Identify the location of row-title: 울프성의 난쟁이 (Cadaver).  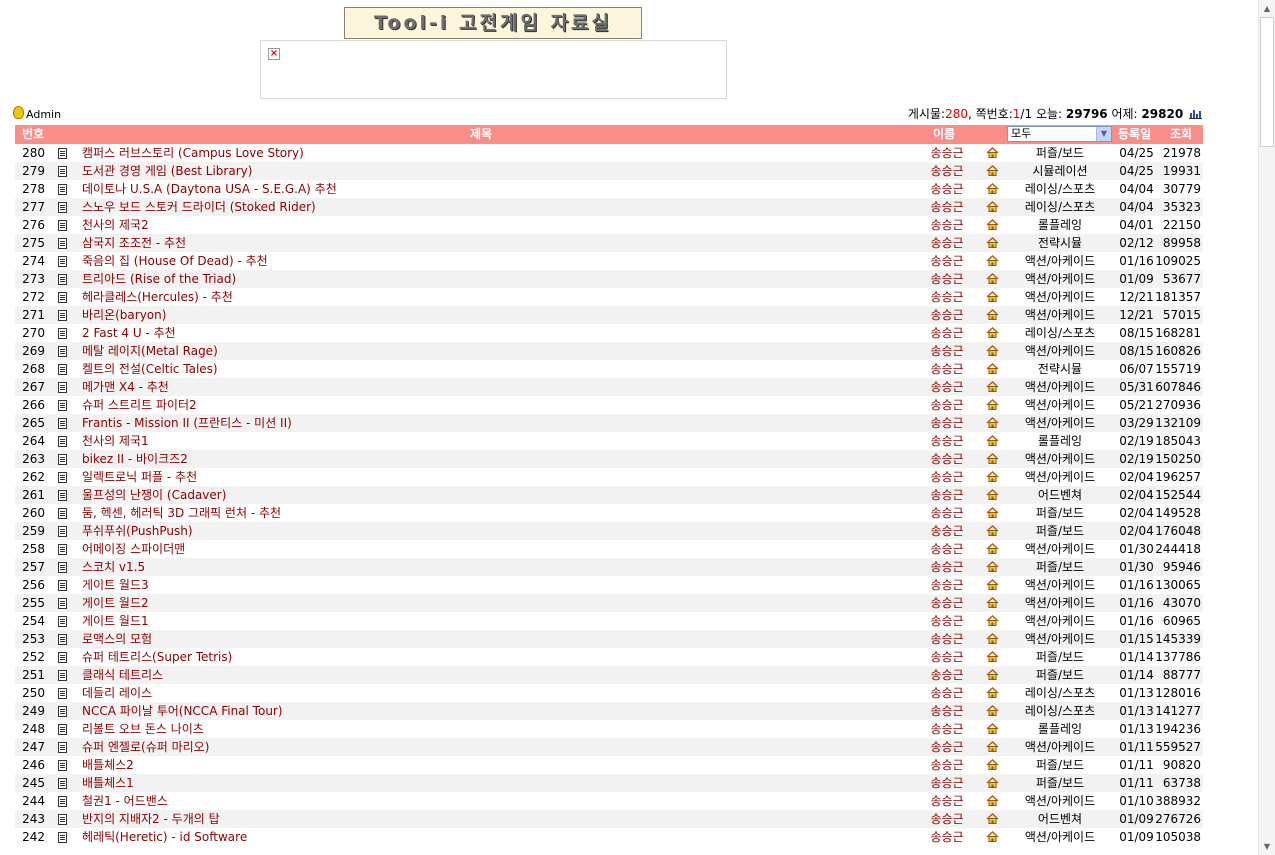
(154, 495).